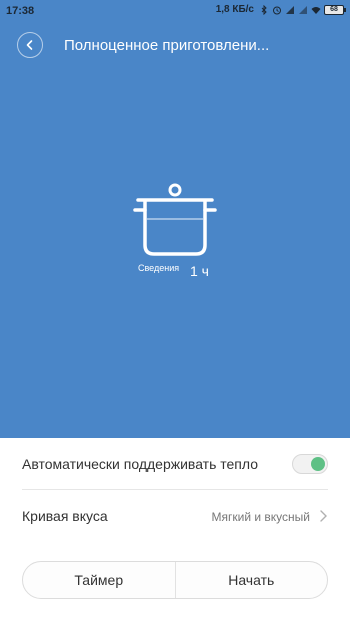 The height and width of the screenshot is (622, 350). What do you see at coordinates (99, 580) in the screenshot?
I see `timer-button: Таймер` at bounding box center [99, 580].